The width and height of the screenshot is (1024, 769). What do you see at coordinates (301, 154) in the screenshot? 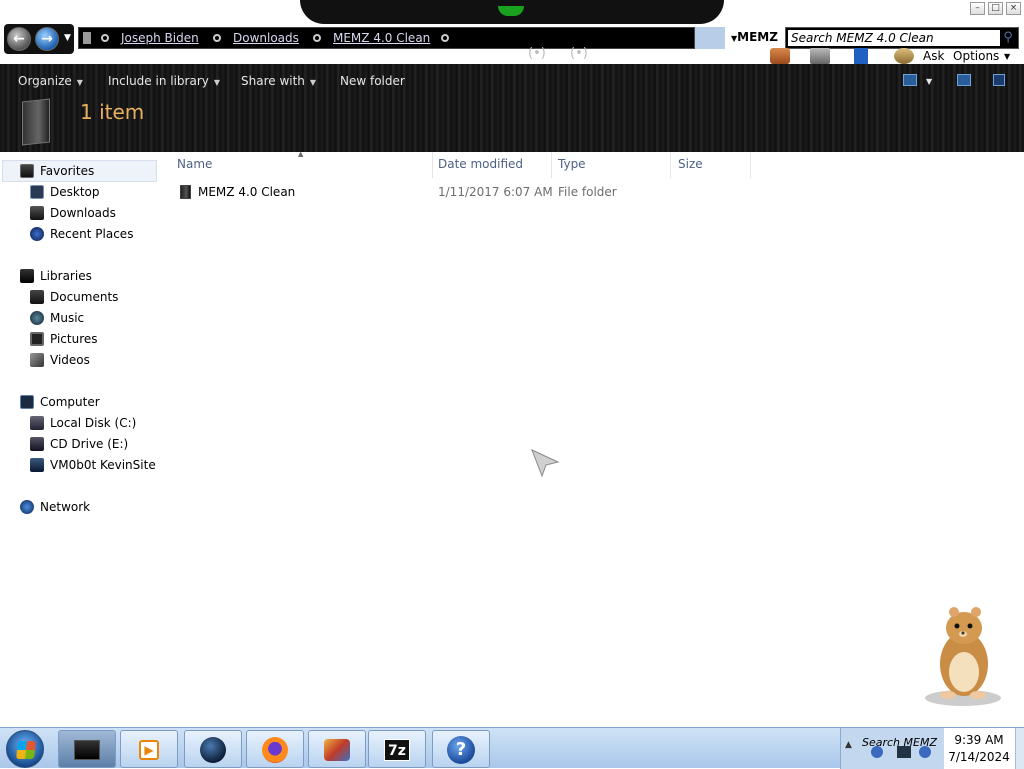
I see `sort-ascending-icon: ▲` at bounding box center [301, 154].